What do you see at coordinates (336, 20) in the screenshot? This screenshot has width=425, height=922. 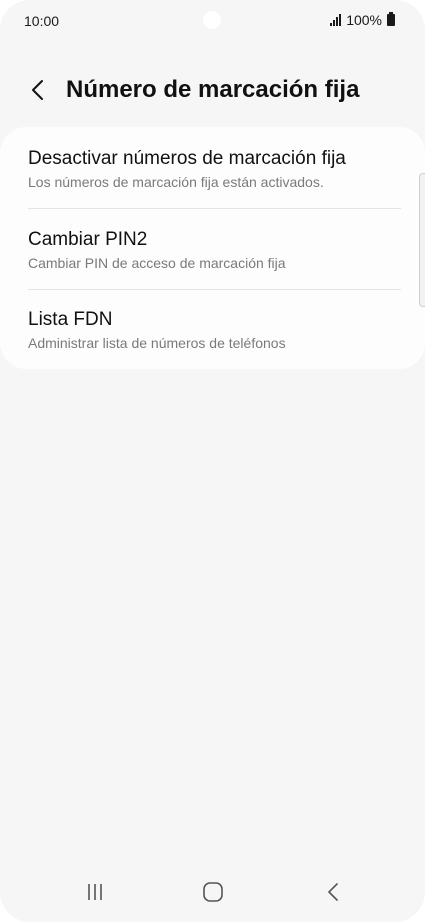 I see `signal-icon` at bounding box center [336, 20].